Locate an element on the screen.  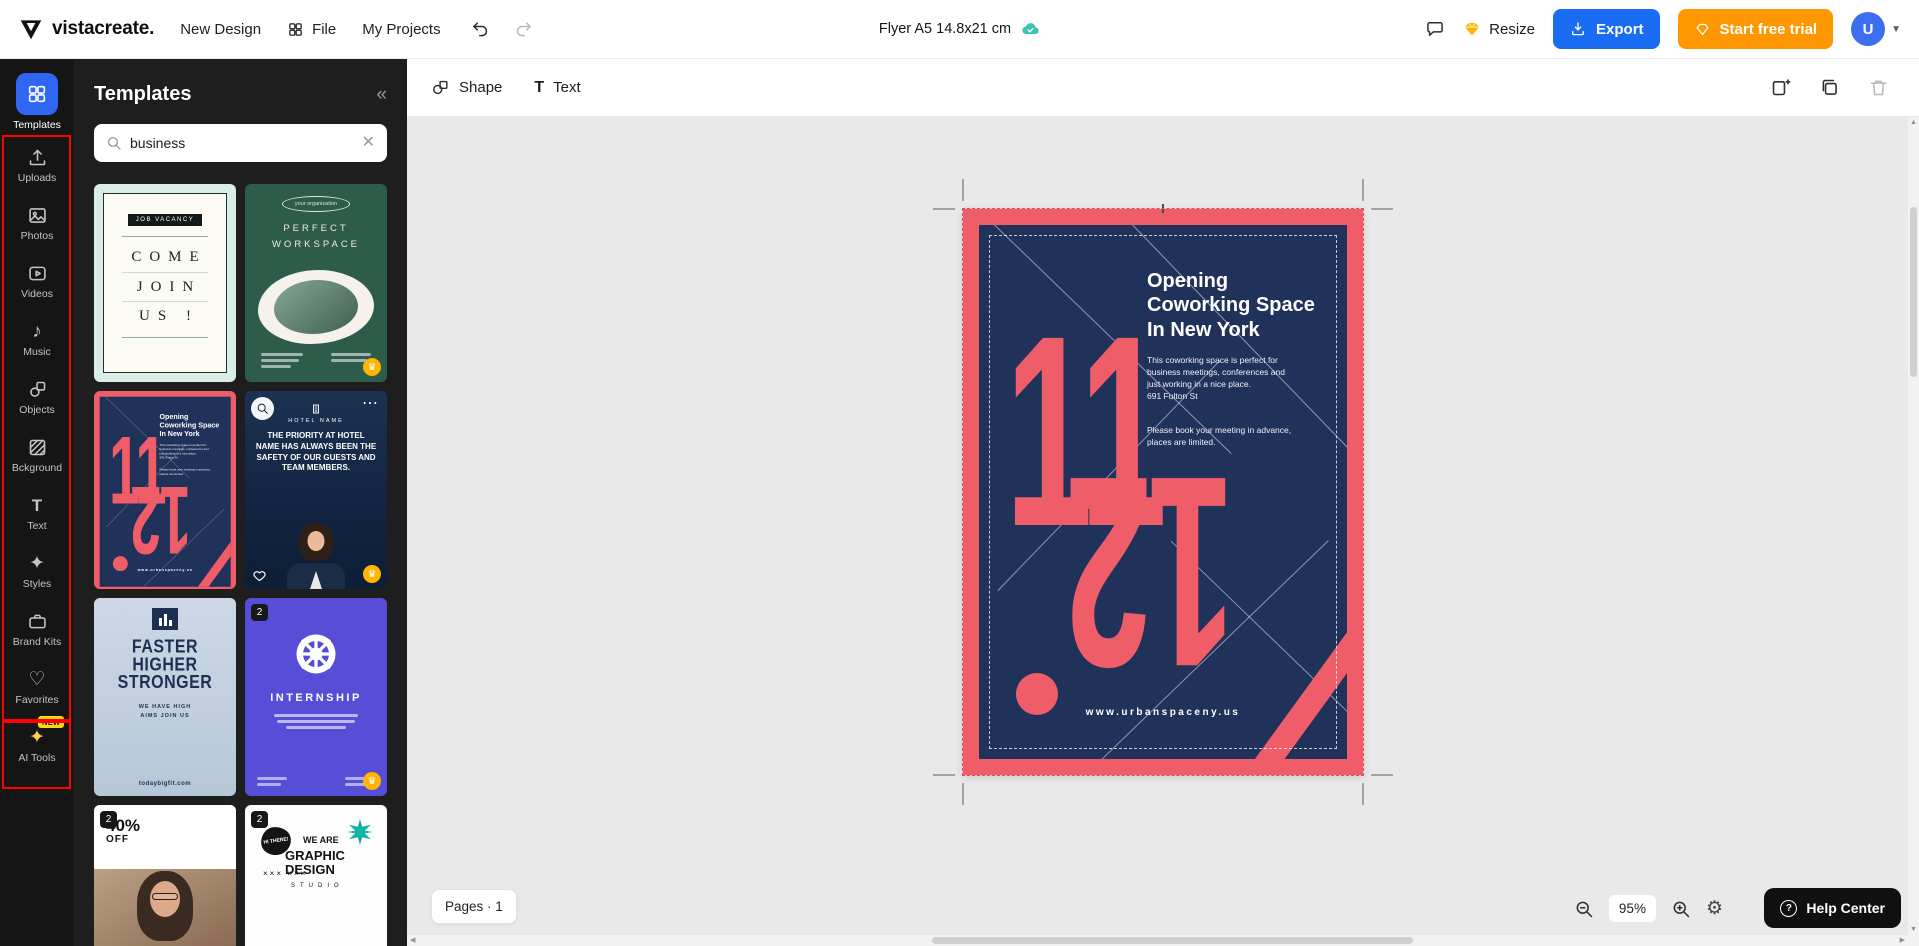
account-menu: U ▼ is located at coordinates (1876, 29).